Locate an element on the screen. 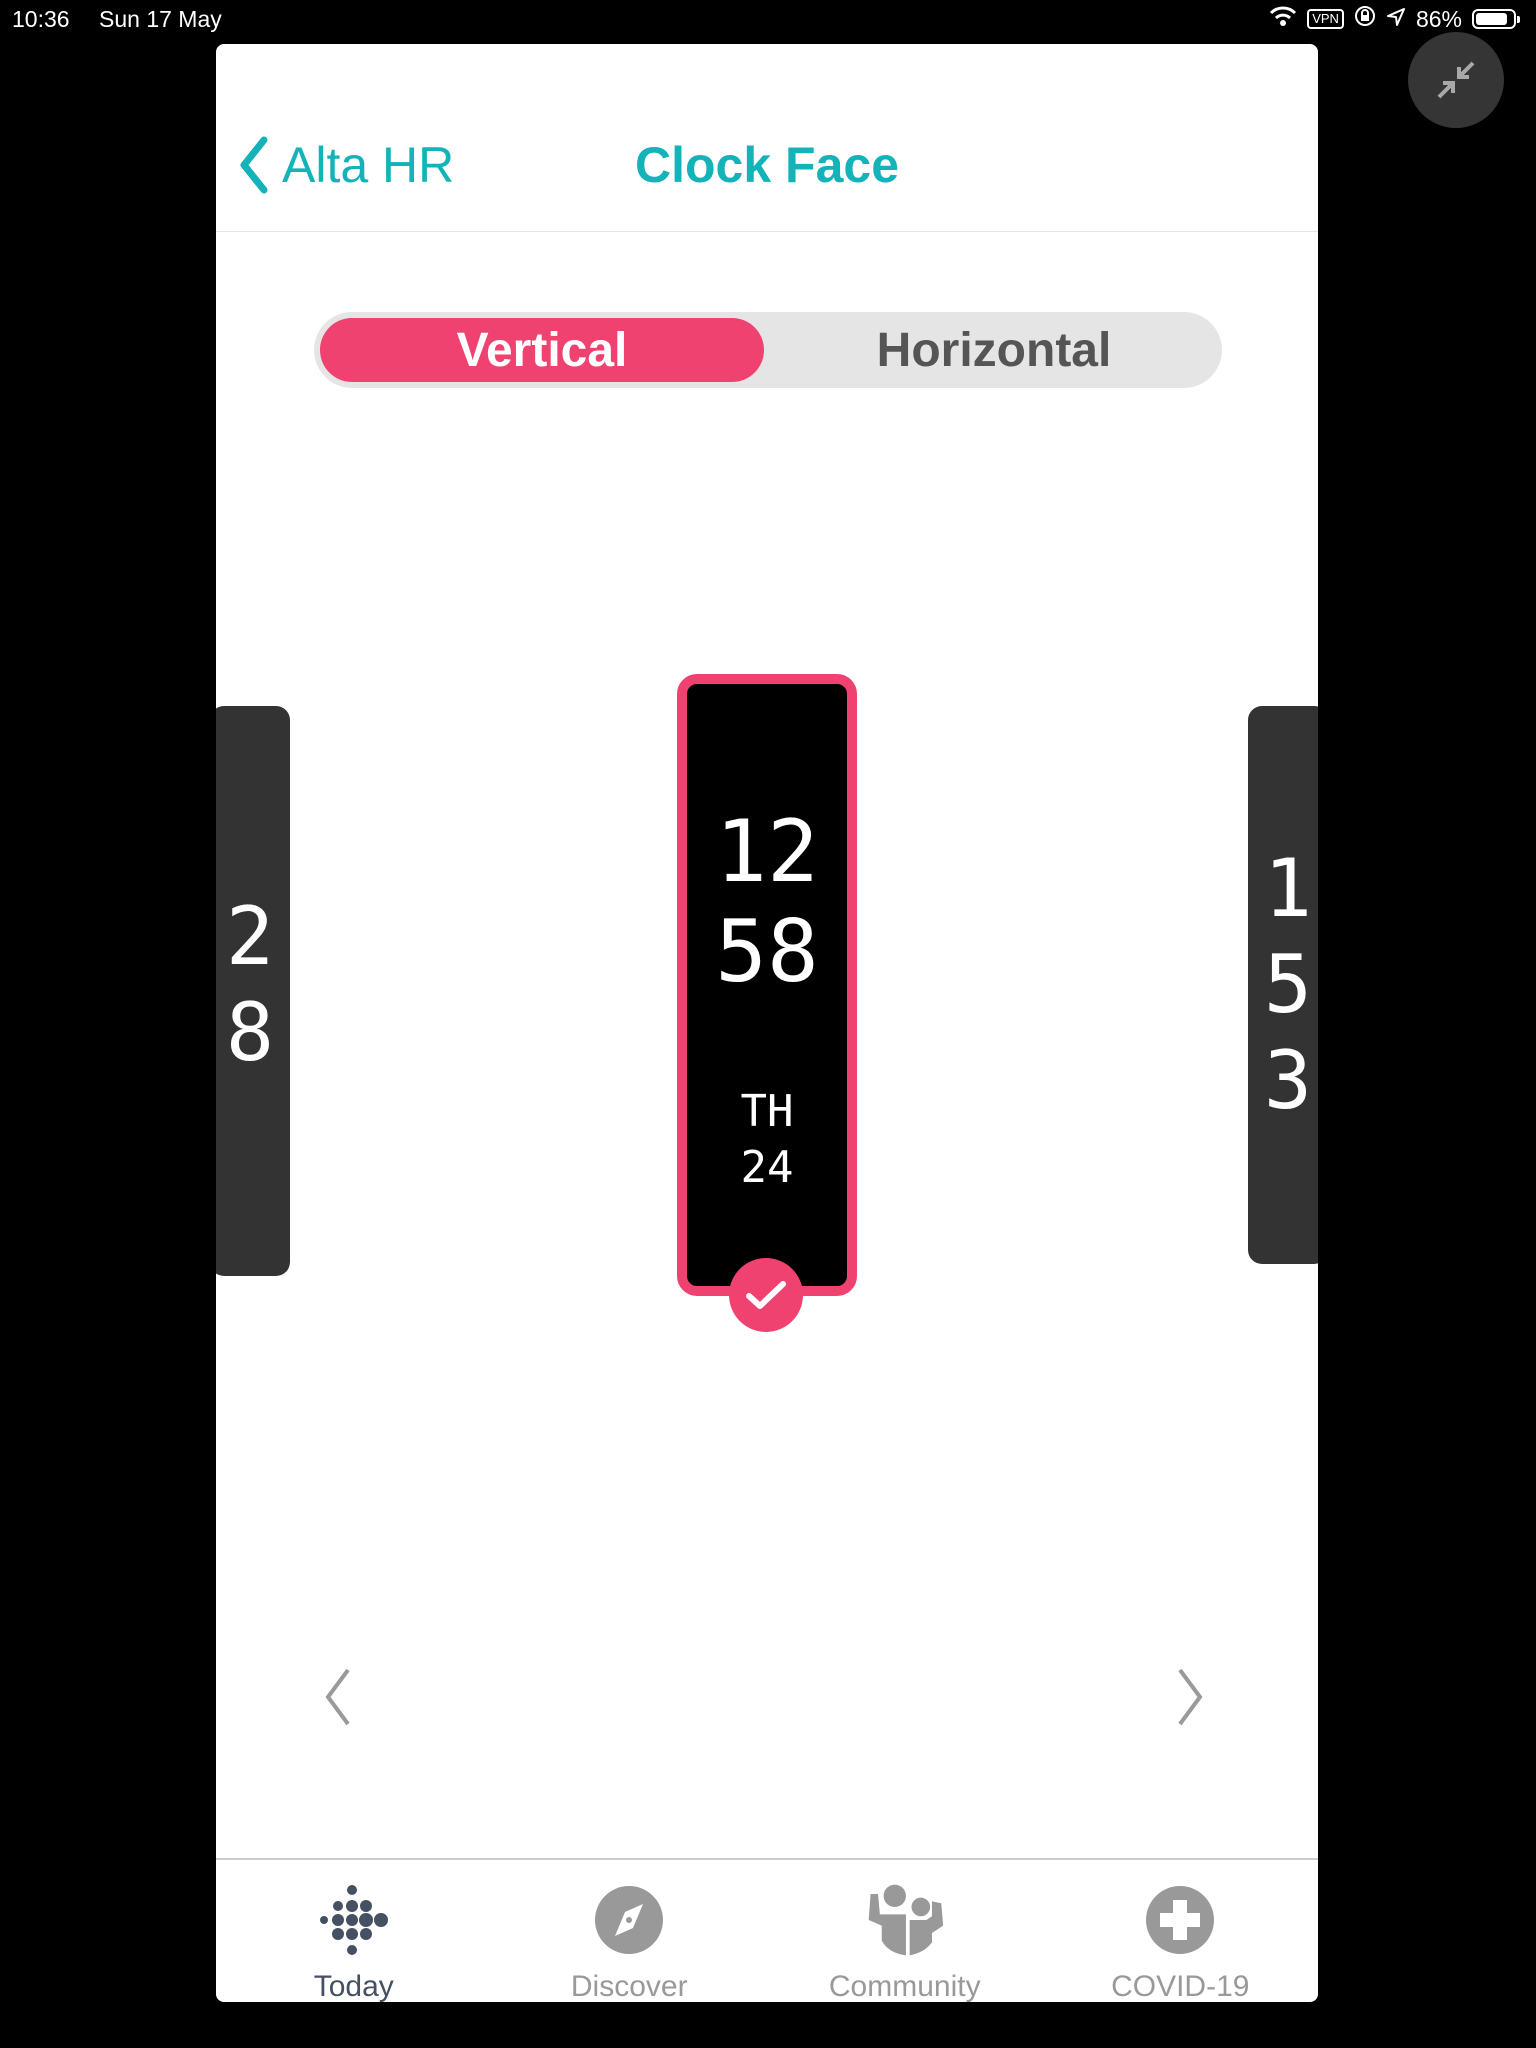  tab-bar: Today Discover Community COVID-19 is located at coordinates (767, 1930).